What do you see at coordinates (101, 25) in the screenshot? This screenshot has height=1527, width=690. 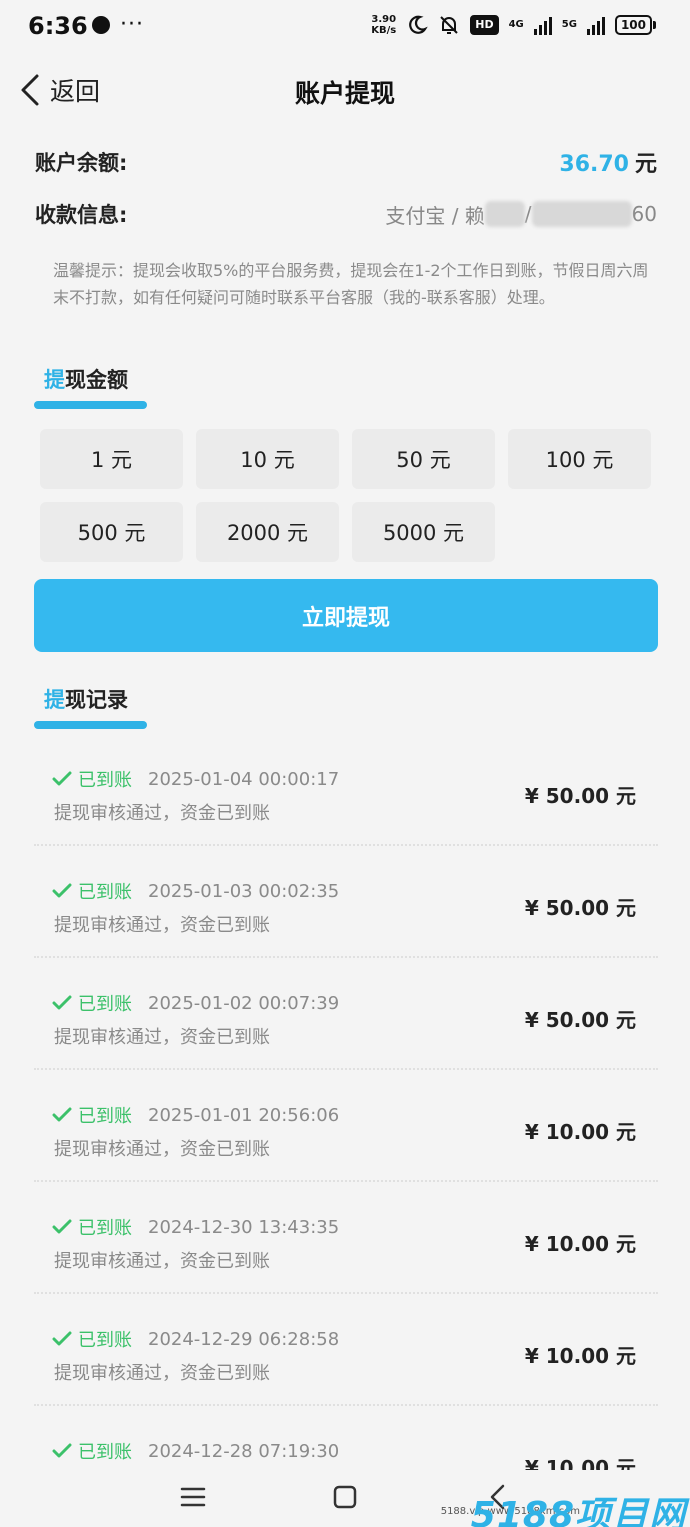 I see `notification-dot-icon` at bounding box center [101, 25].